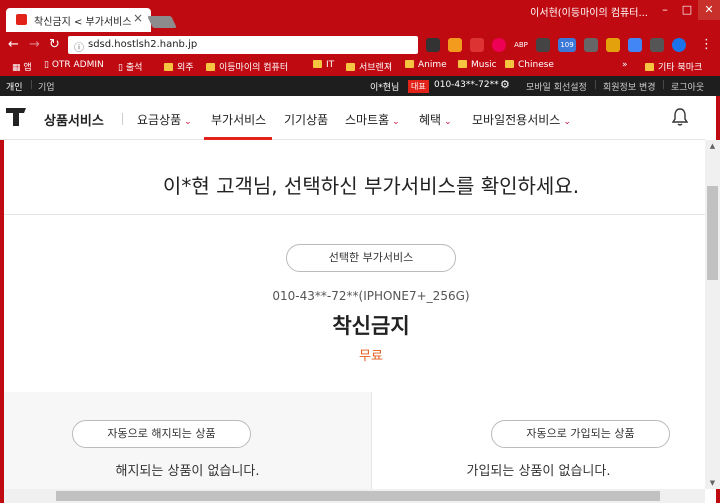 Image resolution: width=720 pixels, height=503 pixels. Describe the element at coordinates (371, 186) in the screenshot. I see `page-heading: 이*현 고객님, 선택하신 부가서비스를 확인하세요.` at that location.